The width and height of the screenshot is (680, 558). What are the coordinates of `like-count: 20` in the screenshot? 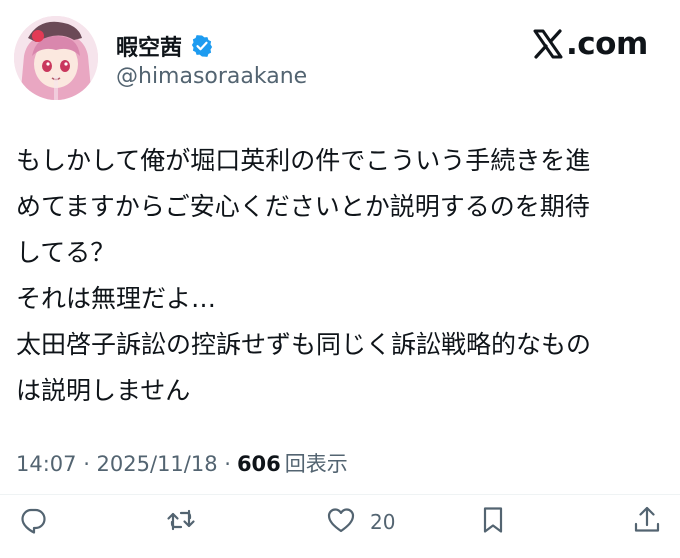 It's located at (383, 522).